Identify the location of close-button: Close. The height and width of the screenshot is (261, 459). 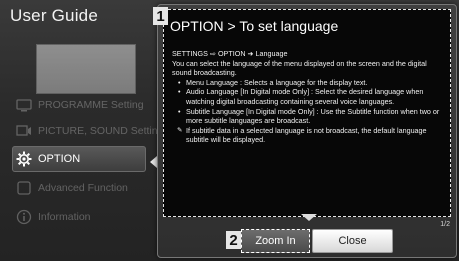
(352, 241).